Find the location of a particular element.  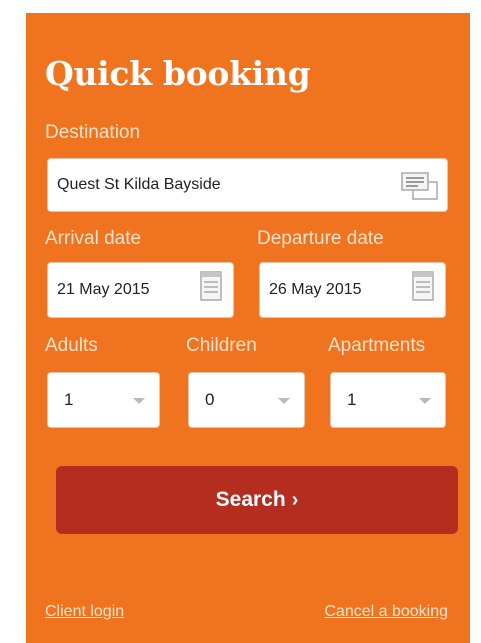

destination-field: Quest St Kilda Bayside is located at coordinates (247, 185).